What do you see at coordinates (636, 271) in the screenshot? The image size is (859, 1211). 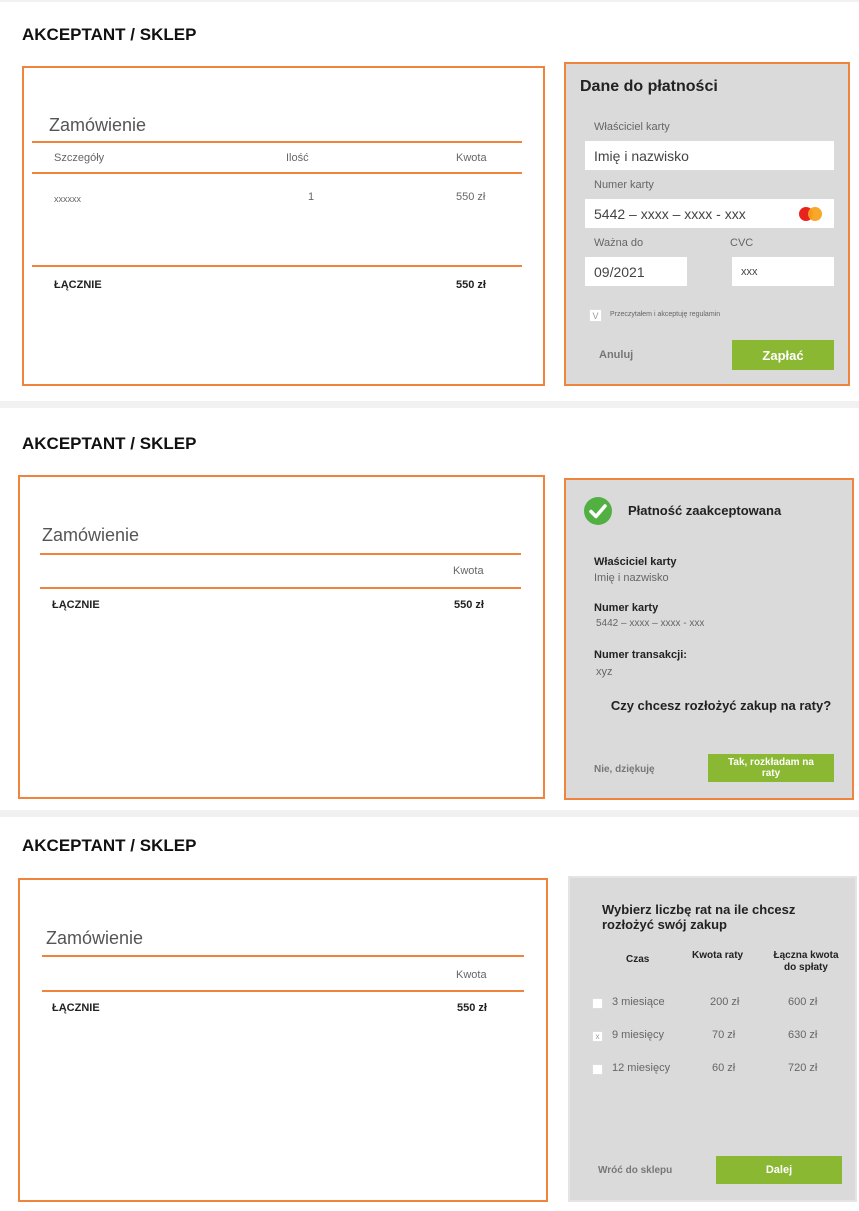 I see `expiry-input: 09/2021` at bounding box center [636, 271].